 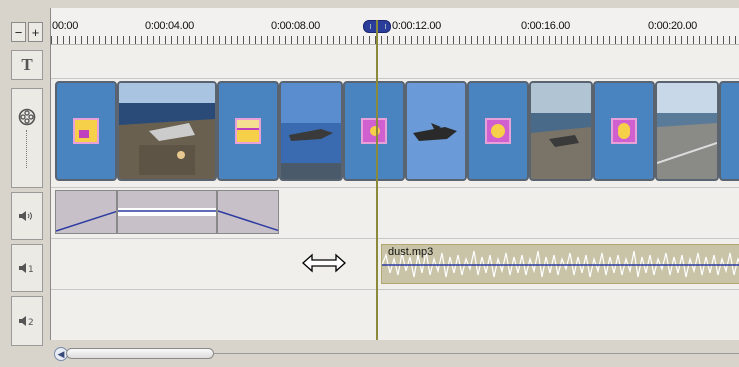 I want to click on svg-text: 2, so click(x=31, y=322).